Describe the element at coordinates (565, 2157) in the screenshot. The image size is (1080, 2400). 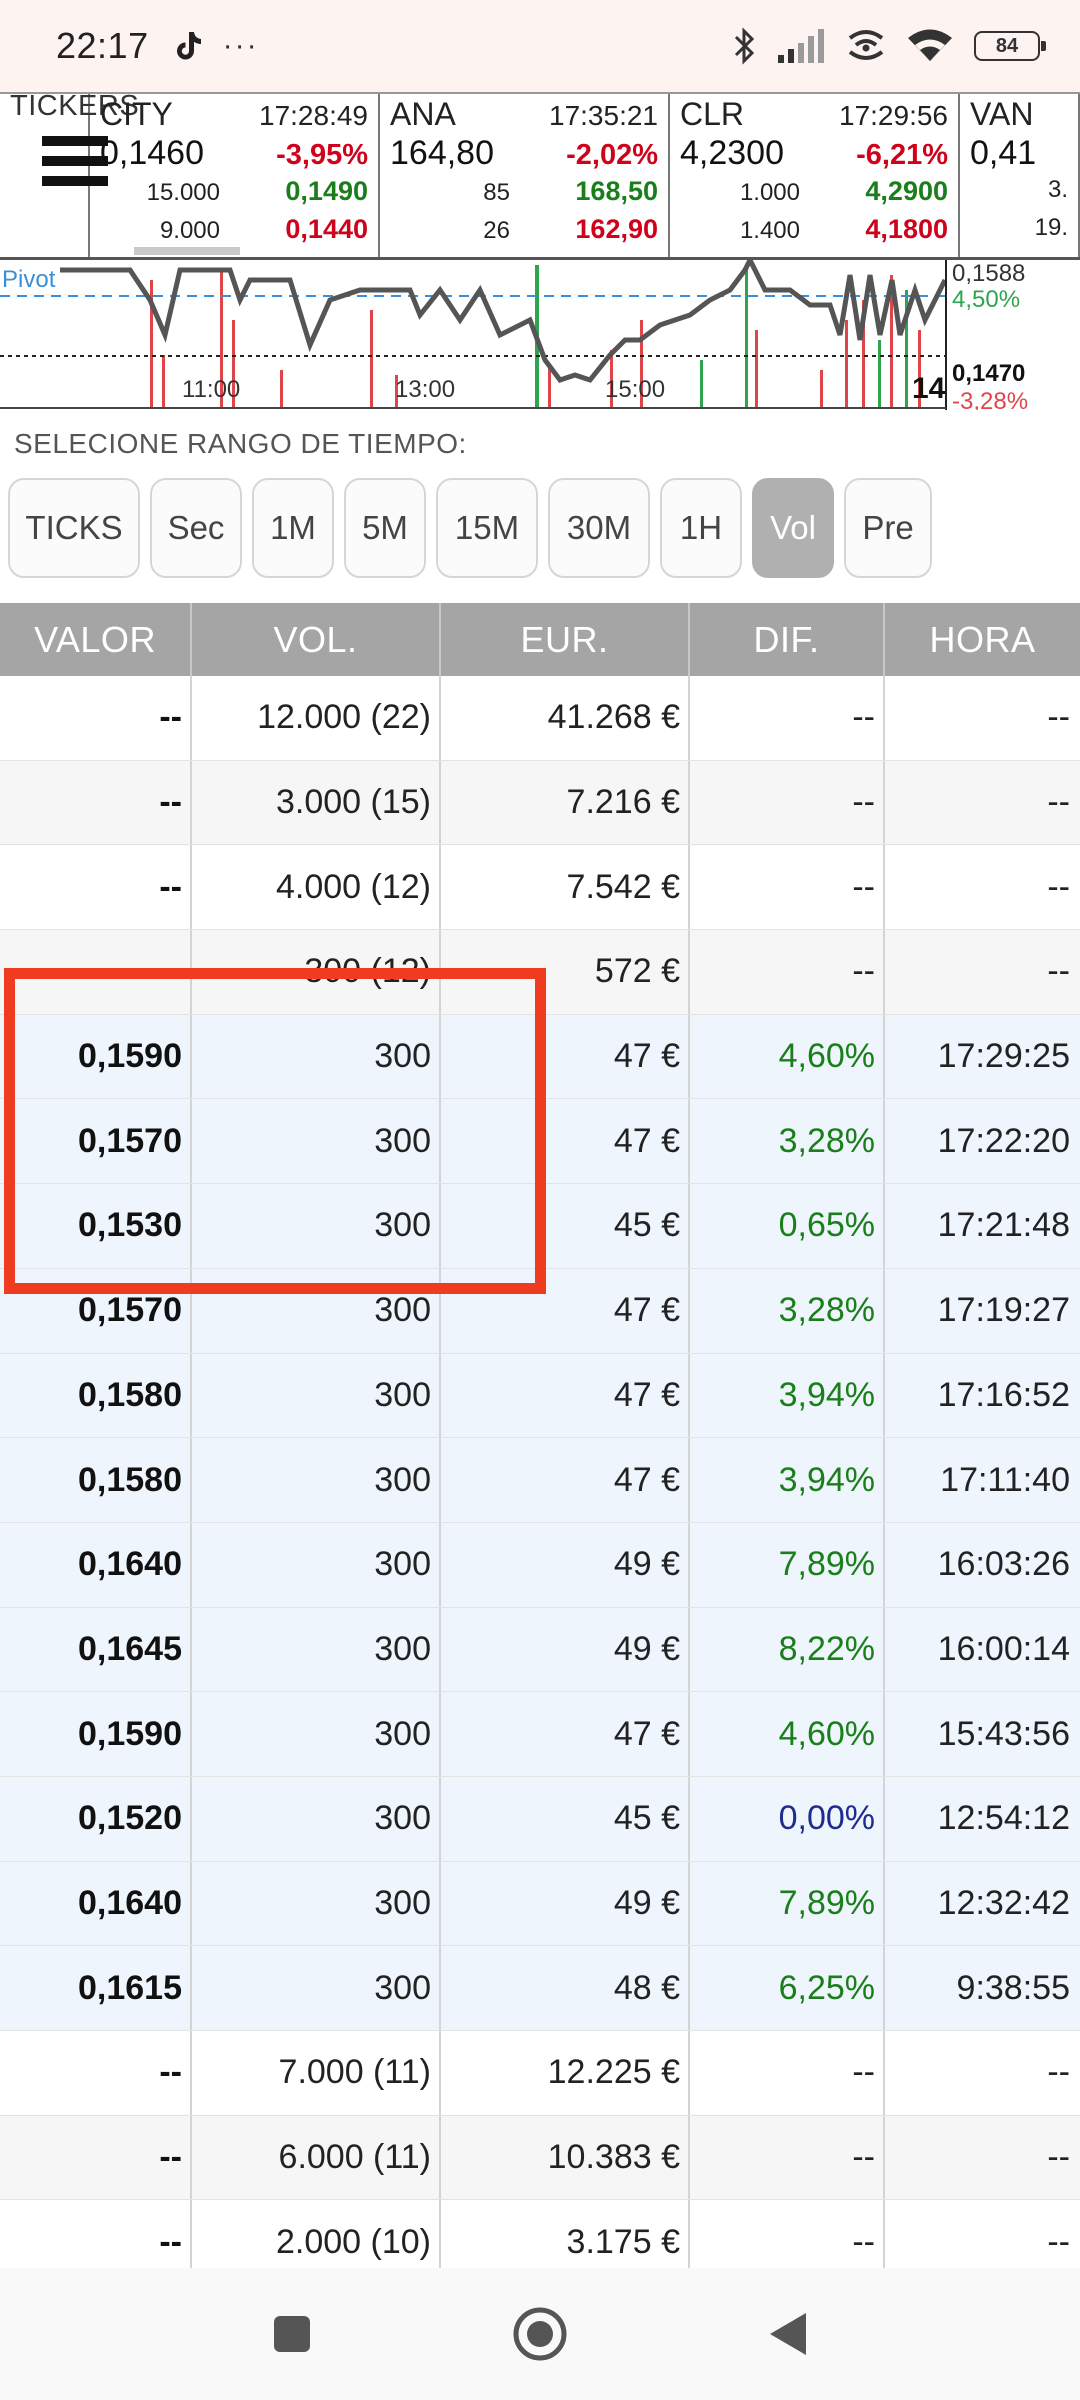
I see `cell-eur: 10.383 €` at that location.